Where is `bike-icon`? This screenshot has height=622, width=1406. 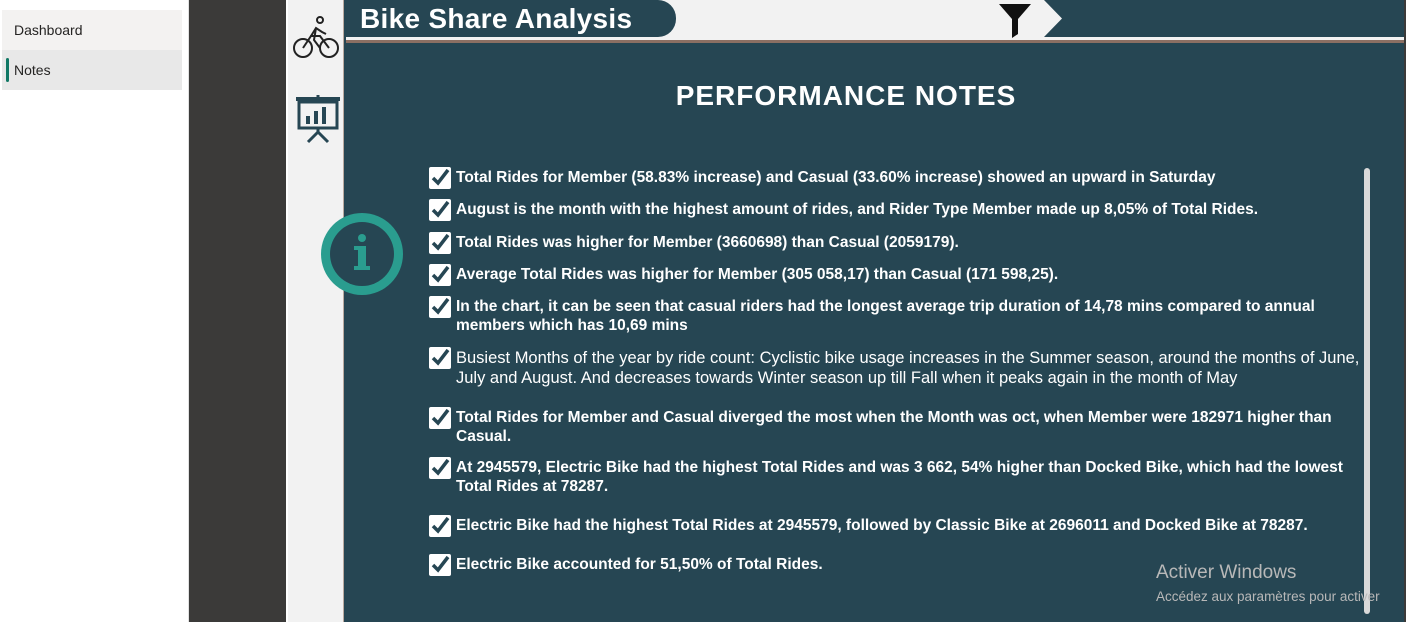
bike-icon is located at coordinates (316, 38).